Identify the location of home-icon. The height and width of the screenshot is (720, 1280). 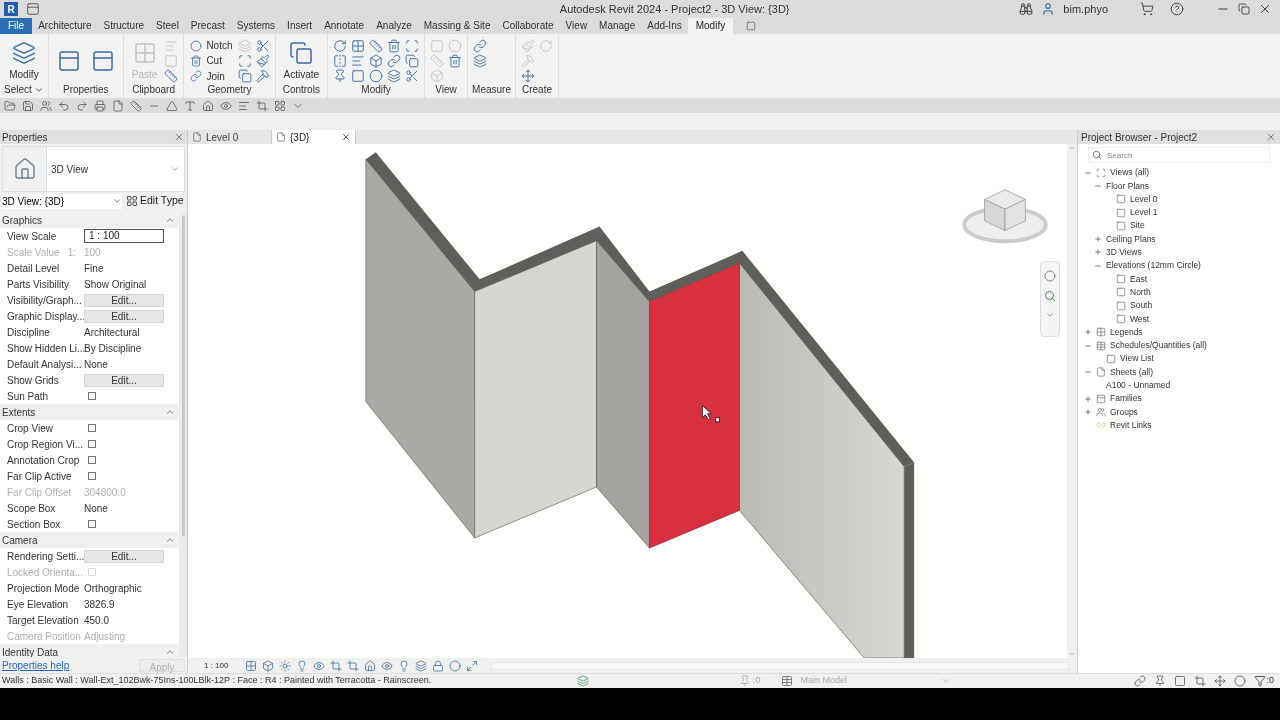
(208, 105).